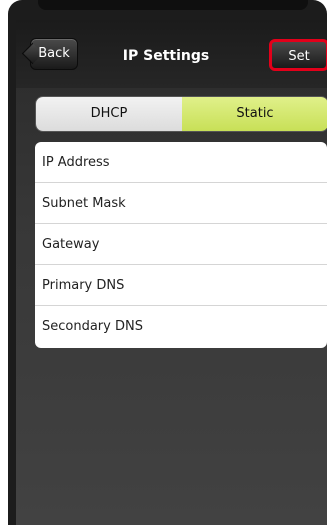 This screenshot has height=525, width=327. I want to click on field-subnet-mask: Subnet Mask, so click(181, 203).